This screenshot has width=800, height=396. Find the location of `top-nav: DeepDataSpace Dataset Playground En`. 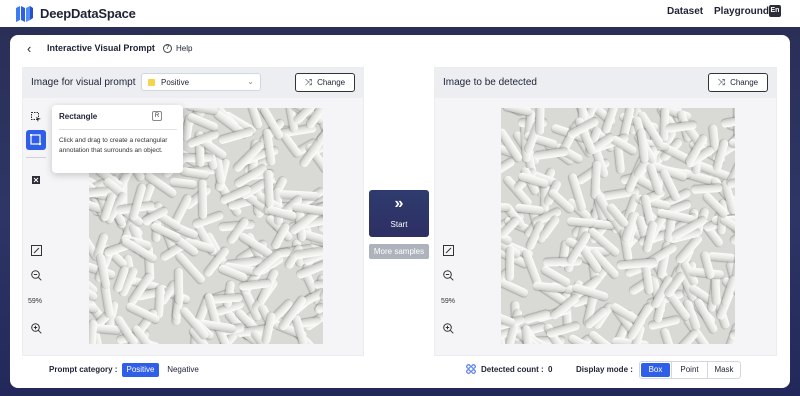

top-nav: DeepDataSpace Dataset Playground En is located at coordinates (400, 13).